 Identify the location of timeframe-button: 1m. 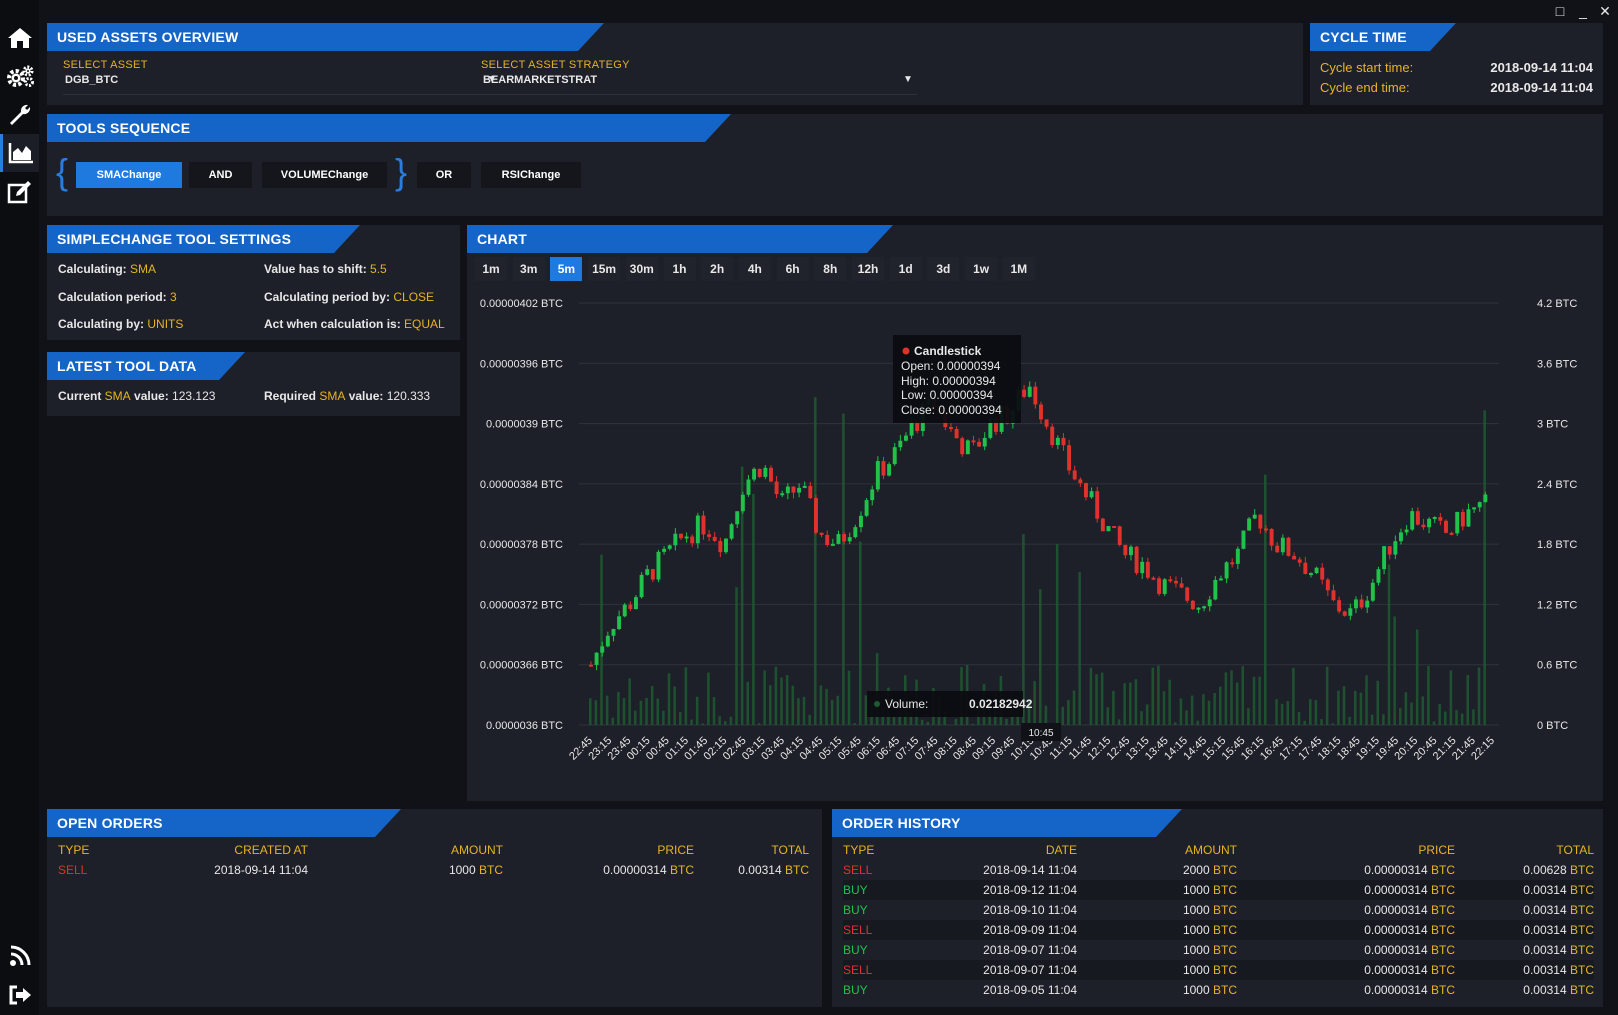
(491, 269).